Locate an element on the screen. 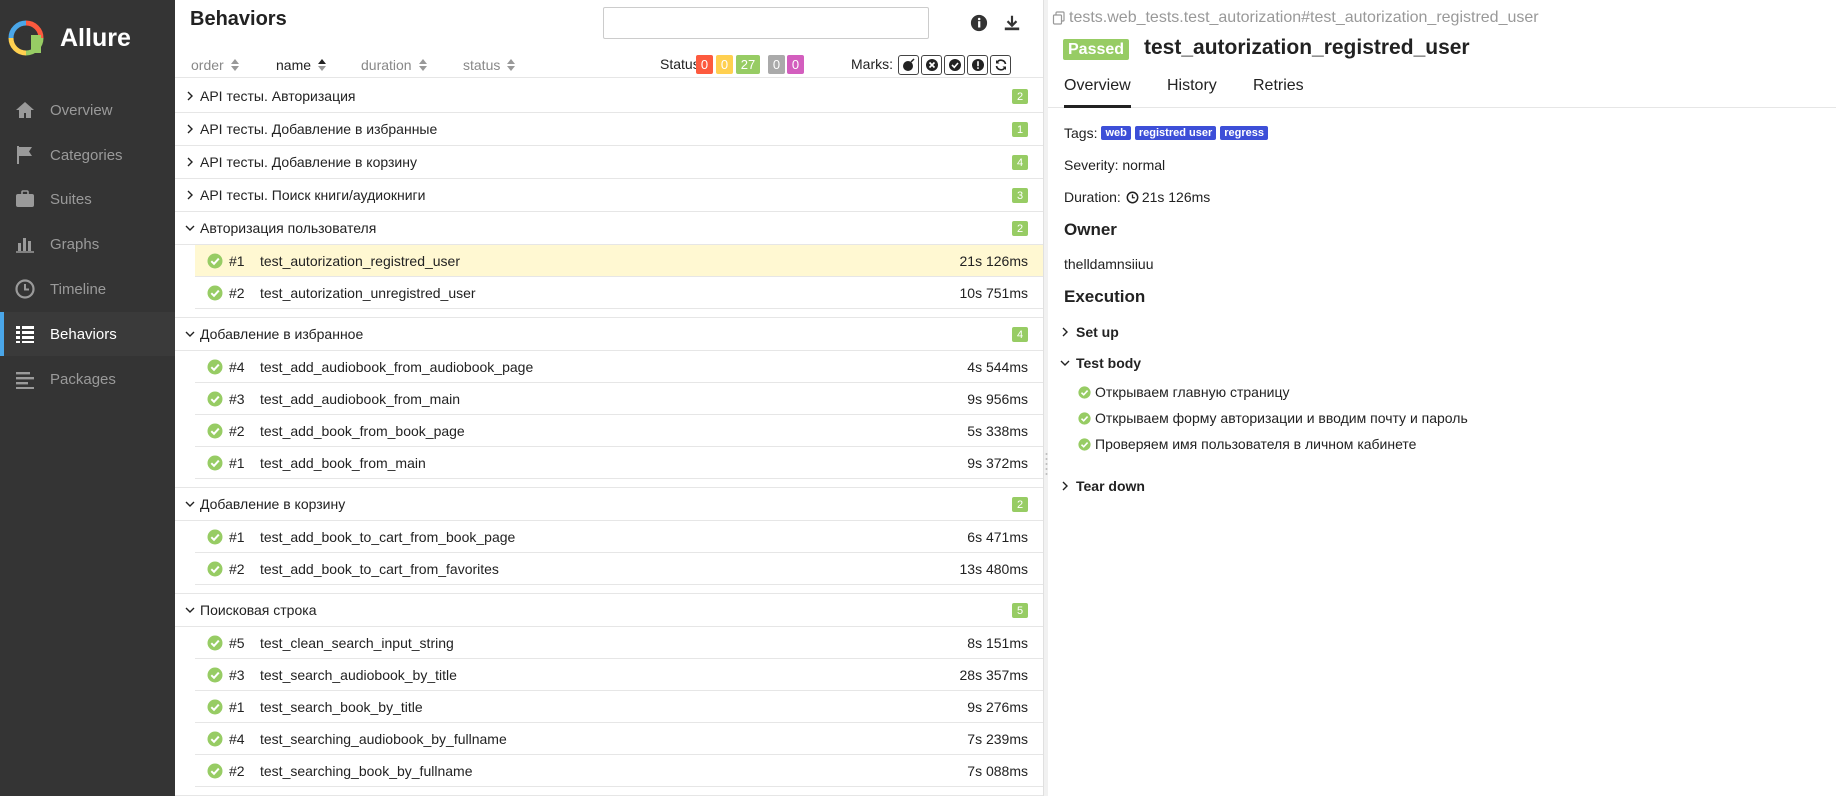 Image resolution: width=1836 pixels, height=796 pixels. test-order: #4 is located at coordinates (237, 367).